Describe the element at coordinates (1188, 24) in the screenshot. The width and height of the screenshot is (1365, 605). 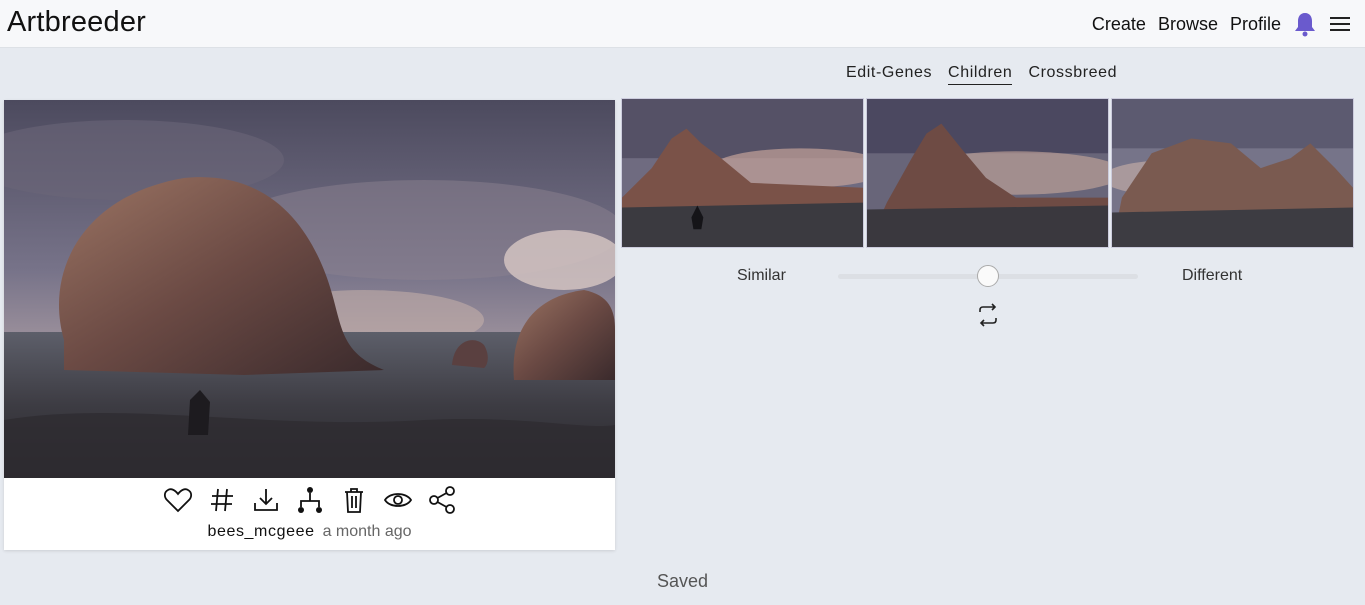
I see `nav-browse: Browse` at that location.